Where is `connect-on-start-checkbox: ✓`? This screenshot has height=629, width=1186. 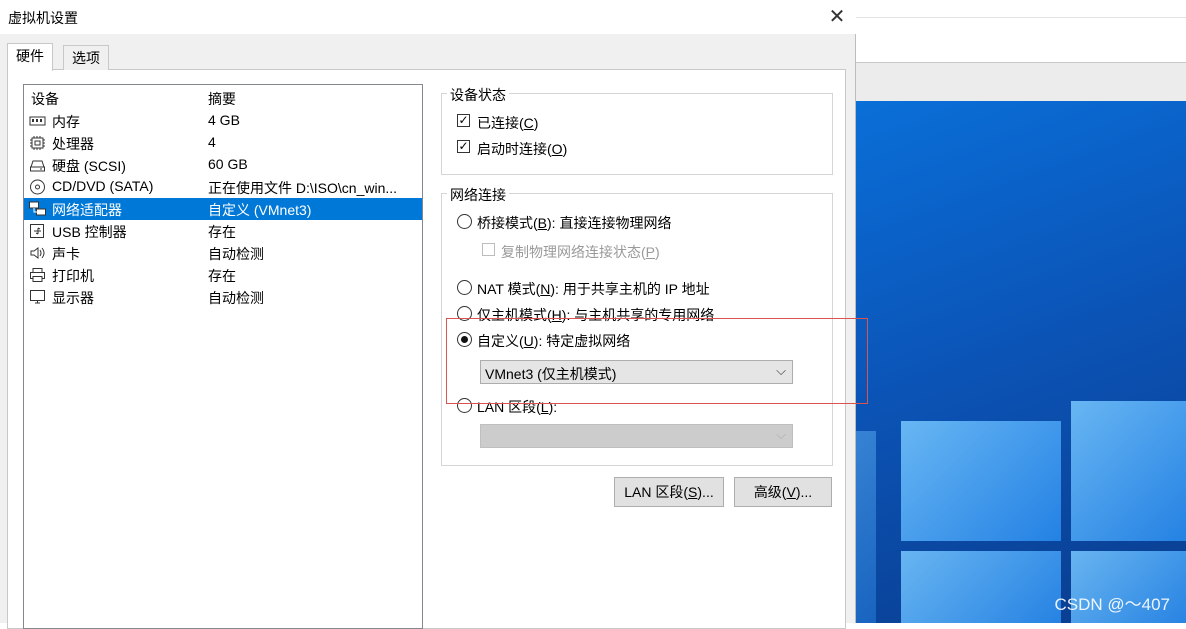 connect-on-start-checkbox: ✓ is located at coordinates (463, 146).